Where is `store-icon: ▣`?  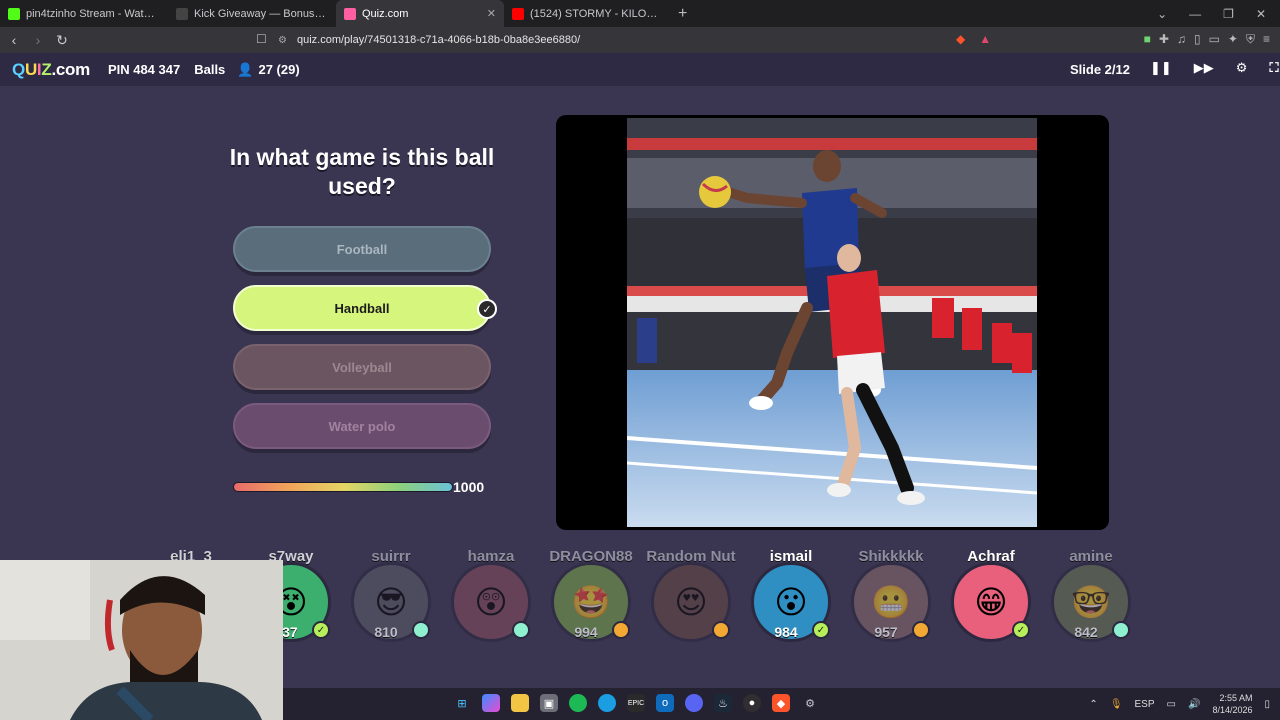 store-icon: ▣ is located at coordinates (549, 703).